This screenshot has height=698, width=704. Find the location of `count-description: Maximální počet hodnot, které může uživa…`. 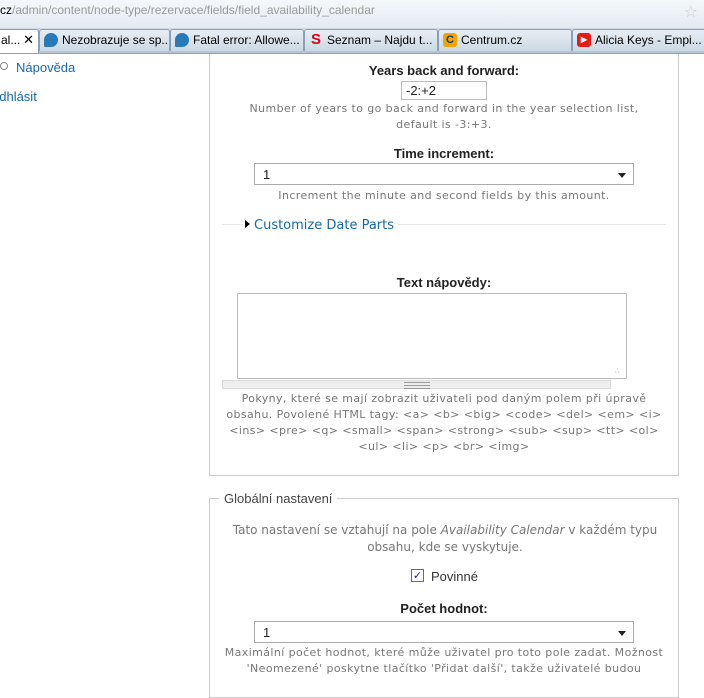

count-description: Maximální počet hodnot, které může uživa… is located at coordinates (444, 660).